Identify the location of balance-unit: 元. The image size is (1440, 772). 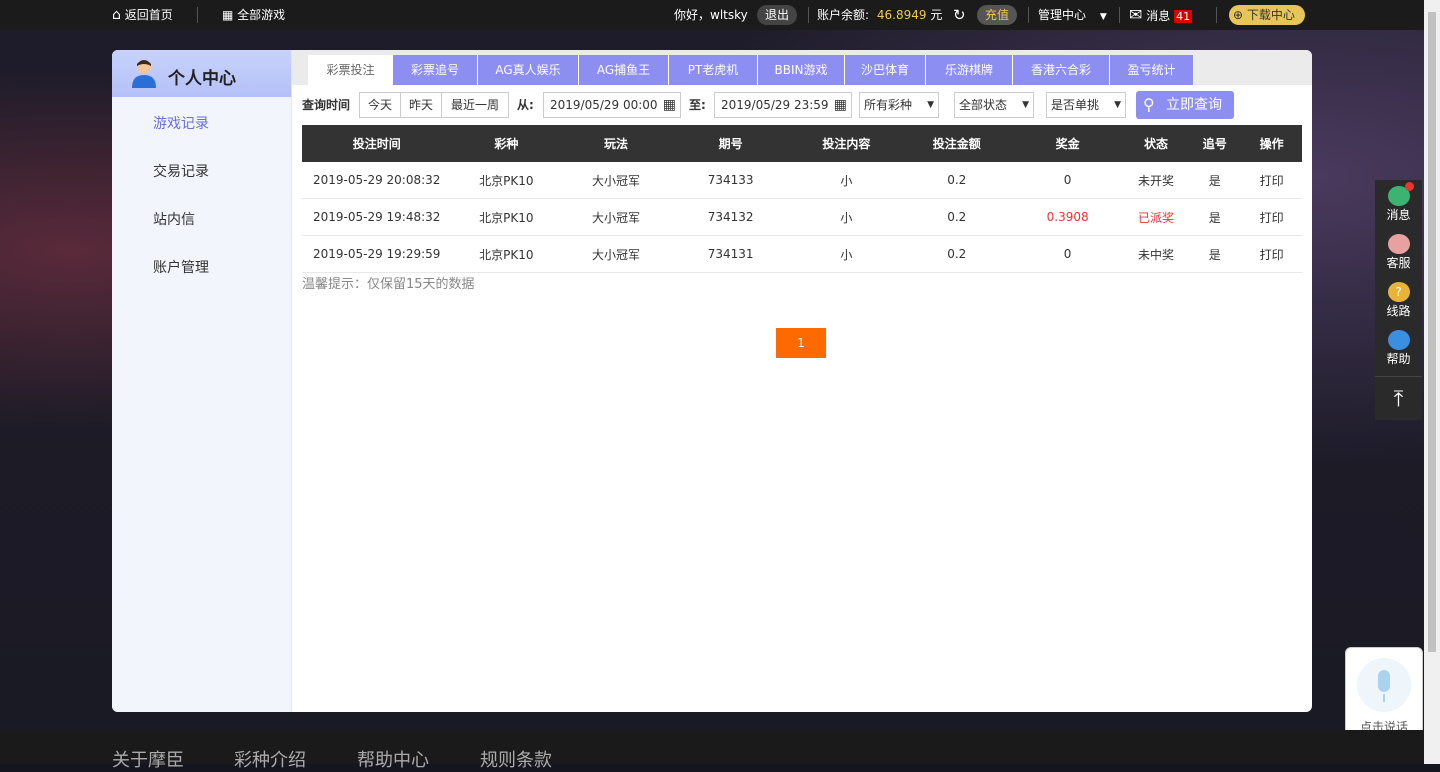
(936, 15).